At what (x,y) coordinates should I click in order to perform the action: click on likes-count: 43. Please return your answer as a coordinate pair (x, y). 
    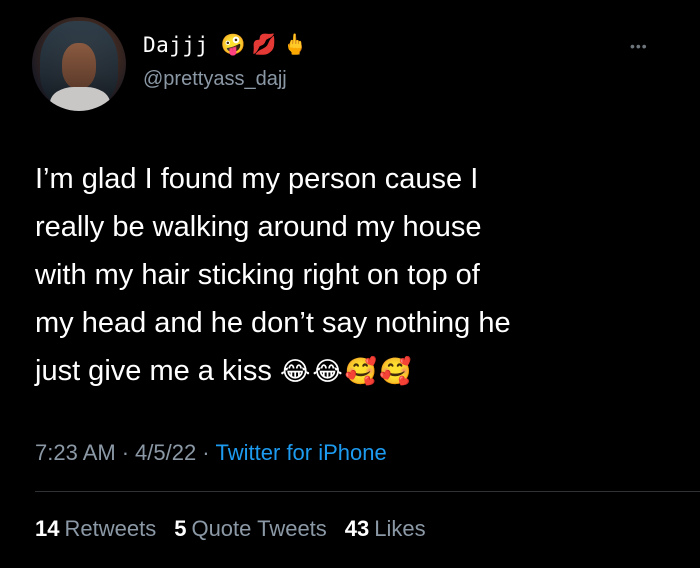
    Looking at the image, I should click on (357, 528).